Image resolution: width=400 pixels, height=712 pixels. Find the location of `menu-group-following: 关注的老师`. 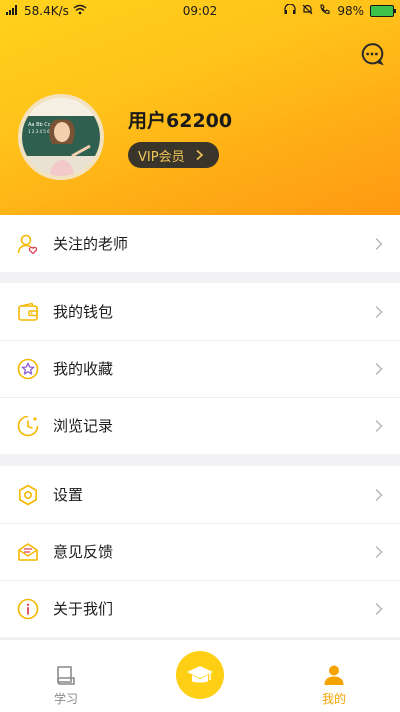

menu-group-following: 关注的老师 is located at coordinates (200, 243).